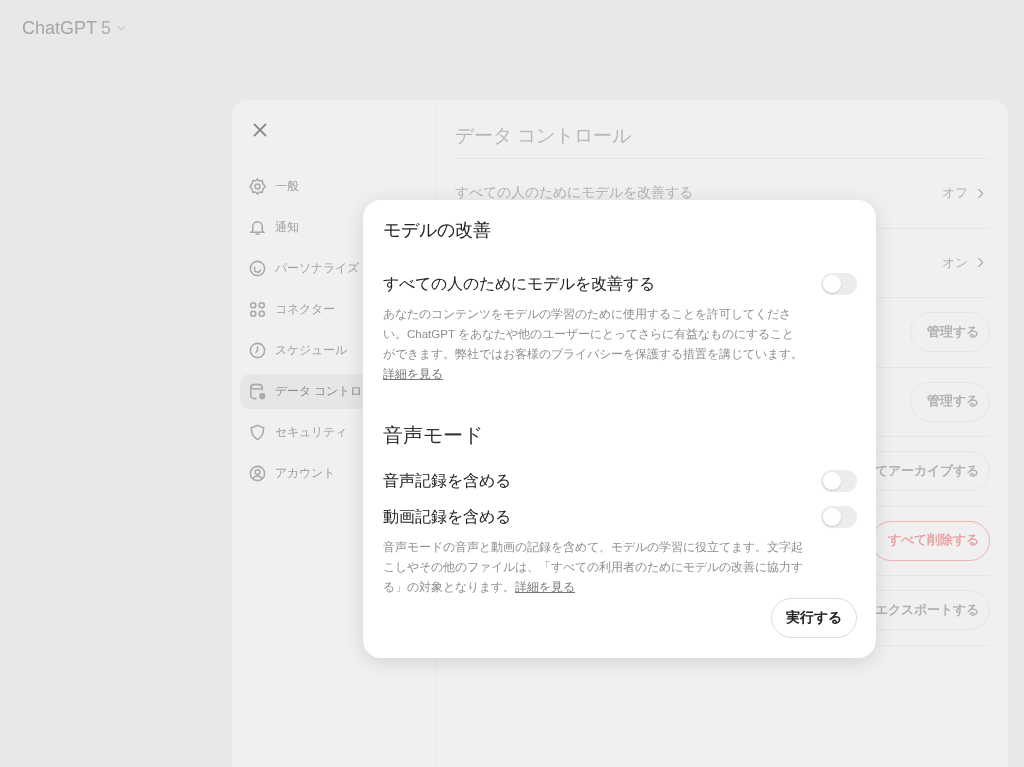  Describe the element at coordinates (114, 28) in the screenshot. I see `model-selector: 5` at that location.